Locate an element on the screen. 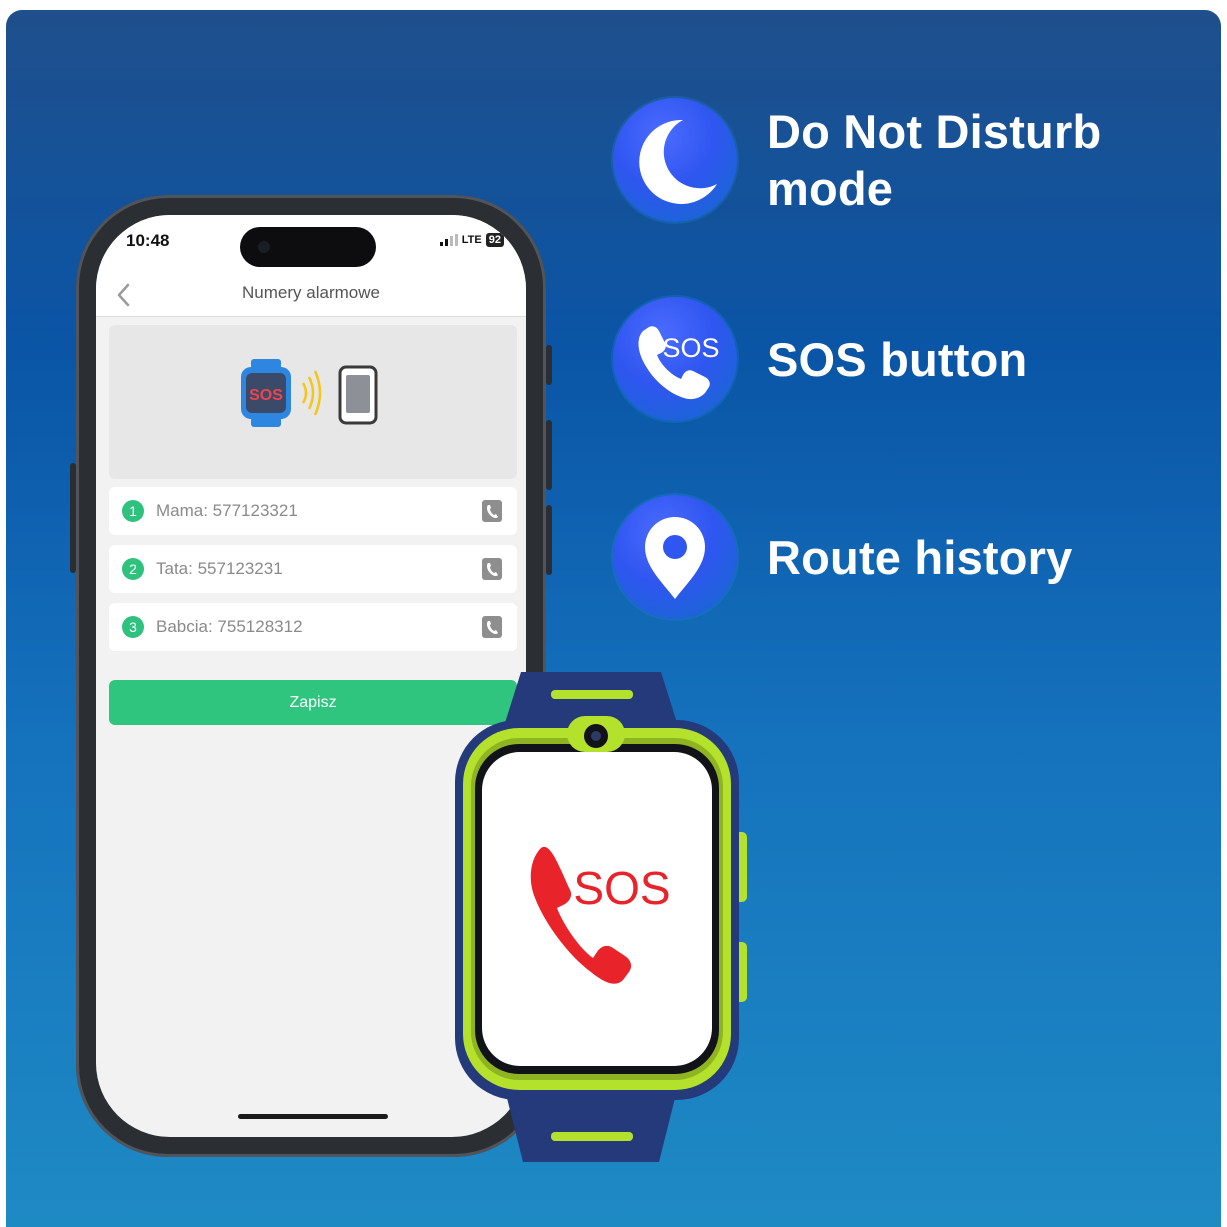  feature-do-not-disturb: Do Not Disturb mode is located at coordinates (857, 160).